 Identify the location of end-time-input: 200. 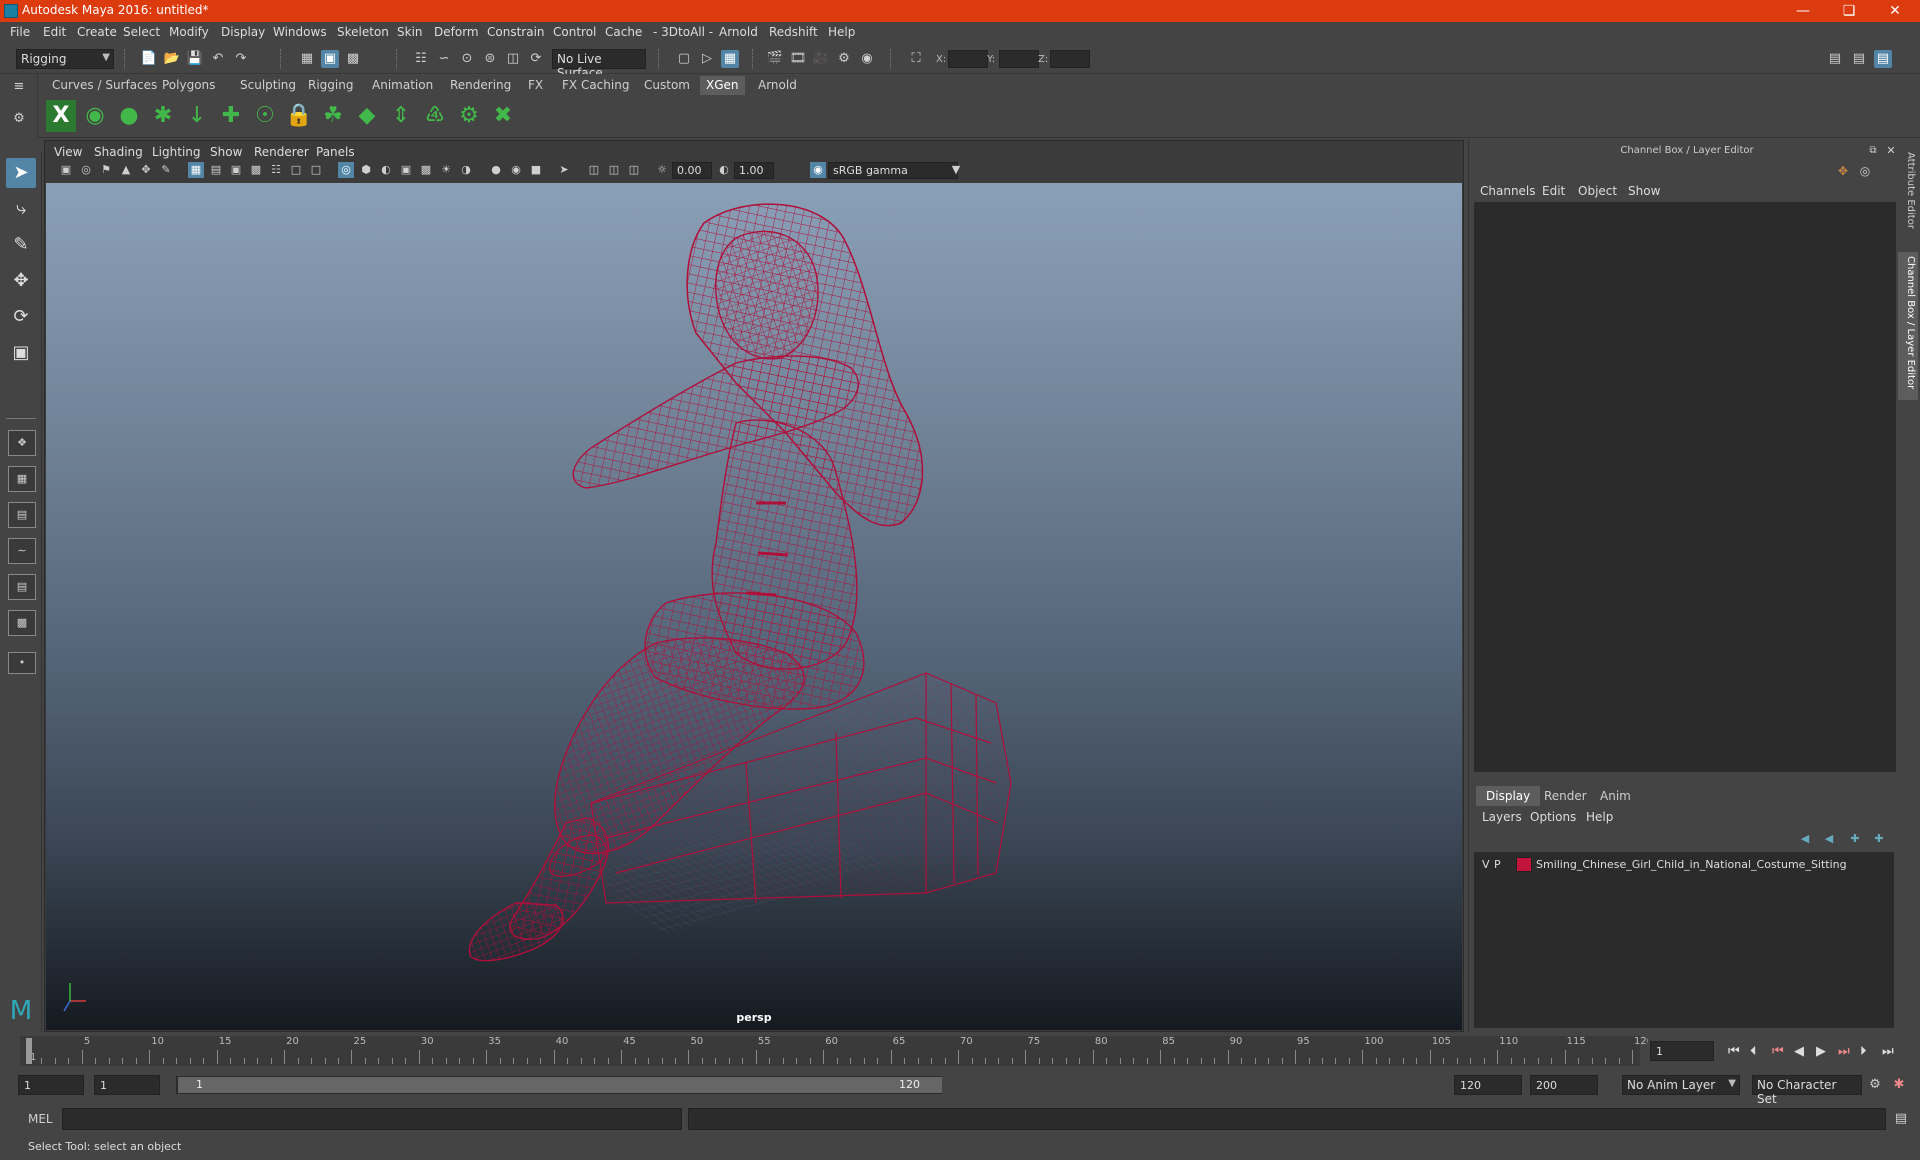
(1564, 1085).